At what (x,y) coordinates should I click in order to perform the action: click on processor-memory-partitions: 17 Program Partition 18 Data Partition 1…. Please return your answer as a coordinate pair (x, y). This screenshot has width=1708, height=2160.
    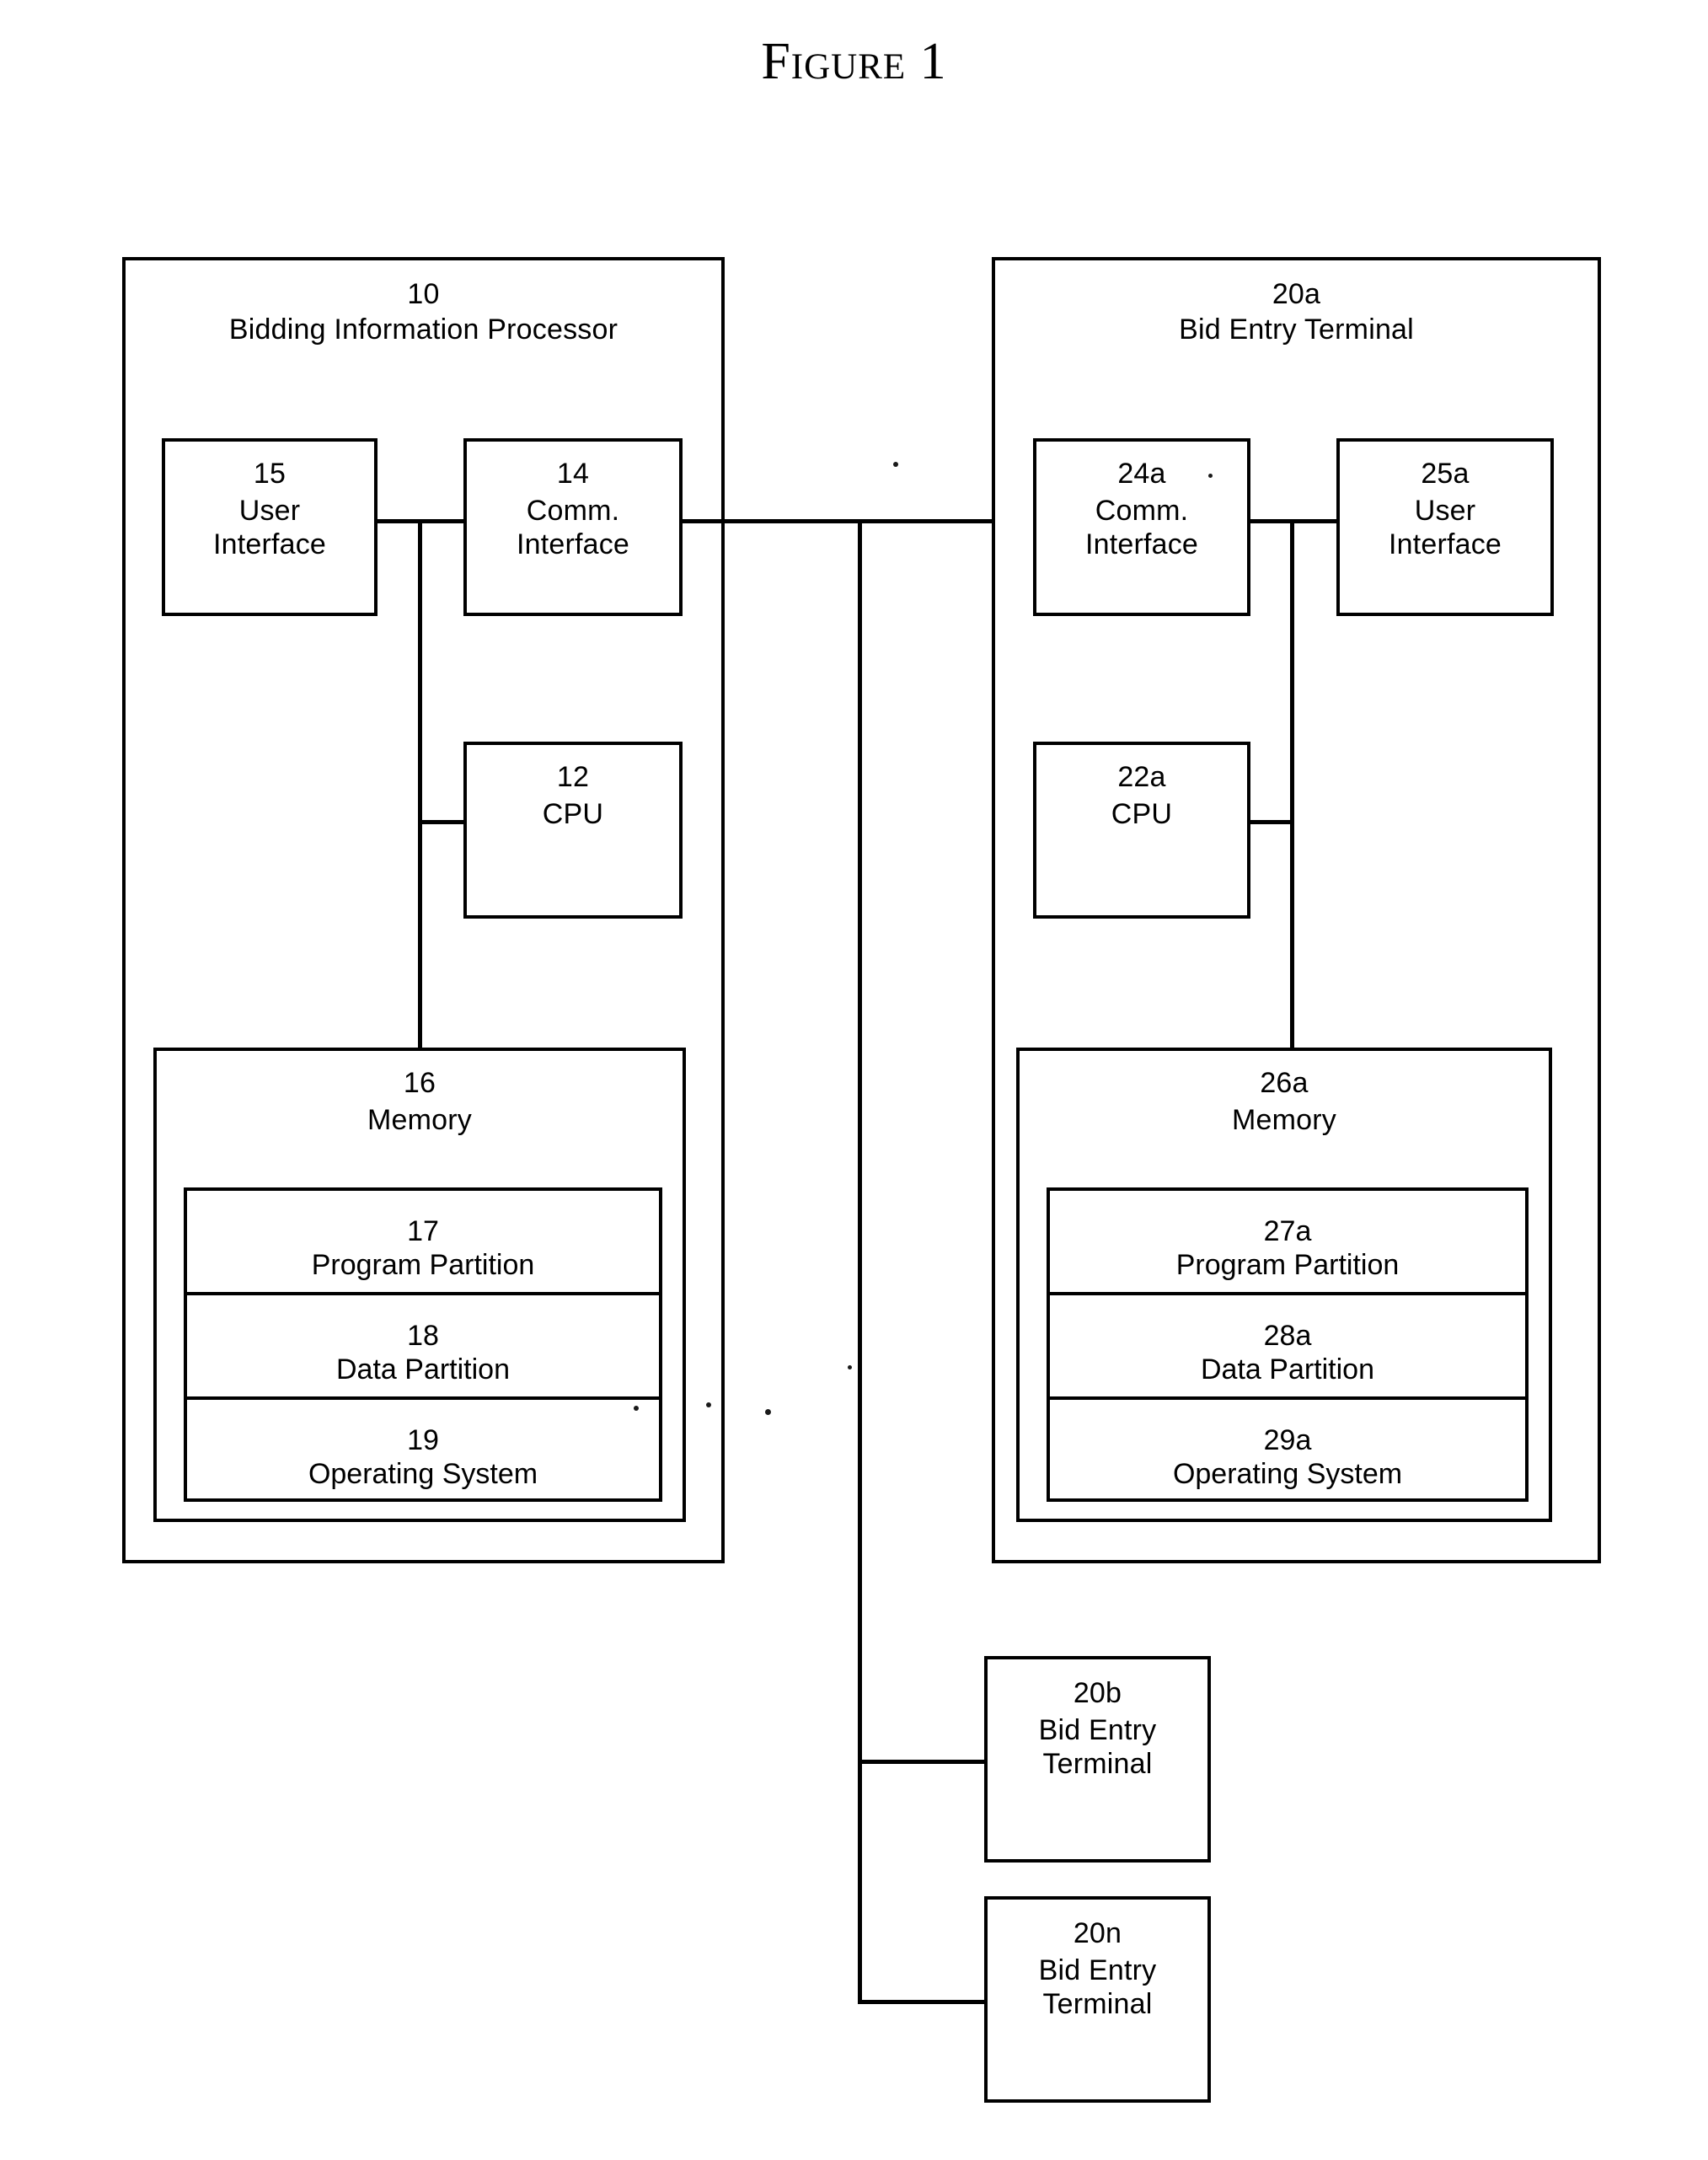
    Looking at the image, I should click on (423, 1344).